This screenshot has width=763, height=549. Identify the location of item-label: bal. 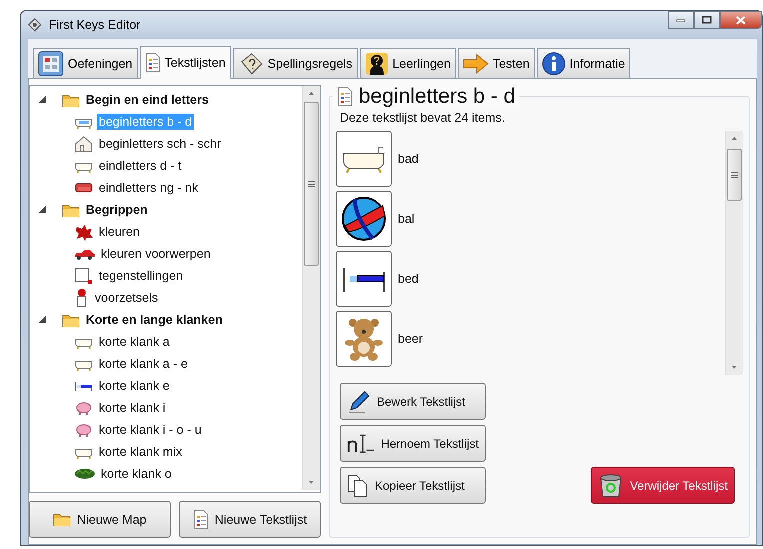
(406, 219).